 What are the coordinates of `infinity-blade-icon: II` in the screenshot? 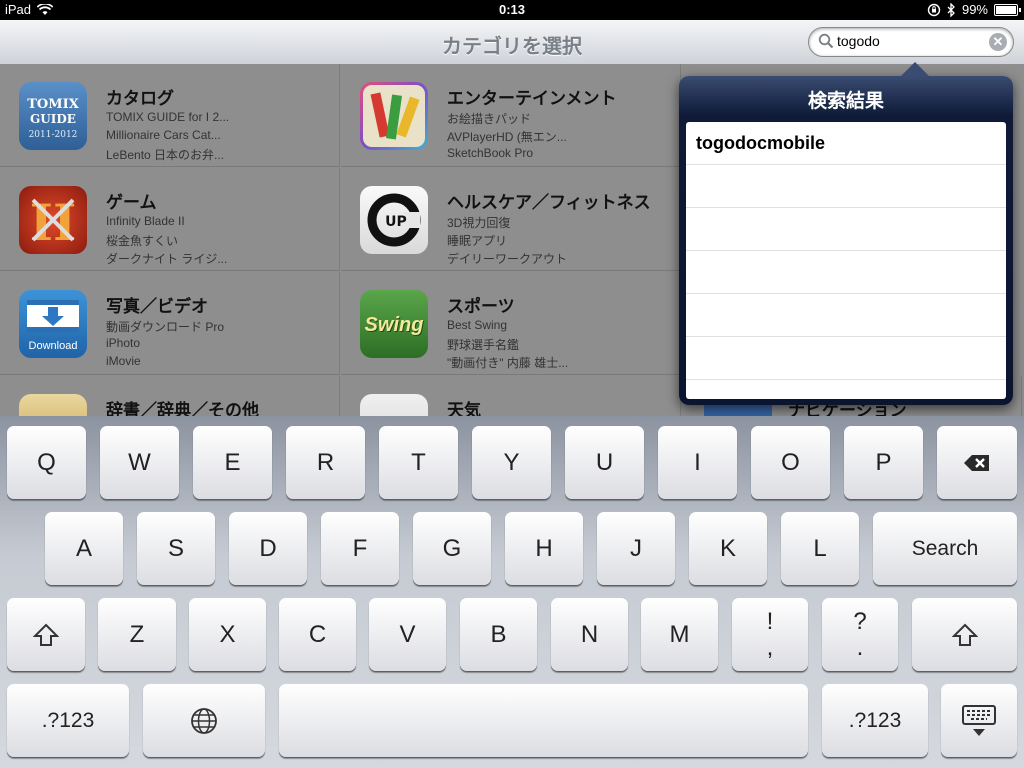 It's located at (53, 220).